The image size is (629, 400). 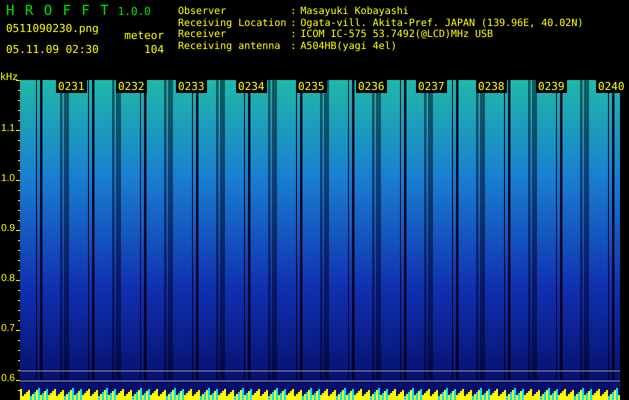 What do you see at coordinates (52, 28) in the screenshot?
I see `file-name: 0511090230.png` at bounding box center [52, 28].